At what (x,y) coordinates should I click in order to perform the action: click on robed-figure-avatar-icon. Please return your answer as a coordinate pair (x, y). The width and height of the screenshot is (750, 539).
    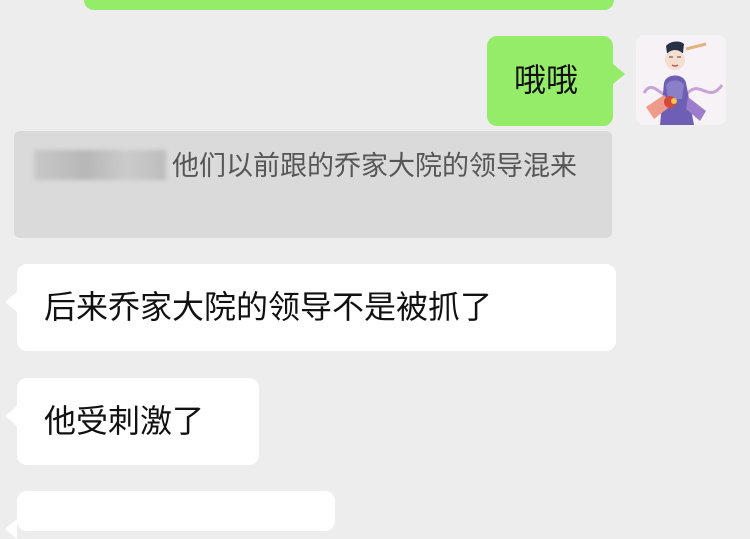
    Looking at the image, I should click on (681, 80).